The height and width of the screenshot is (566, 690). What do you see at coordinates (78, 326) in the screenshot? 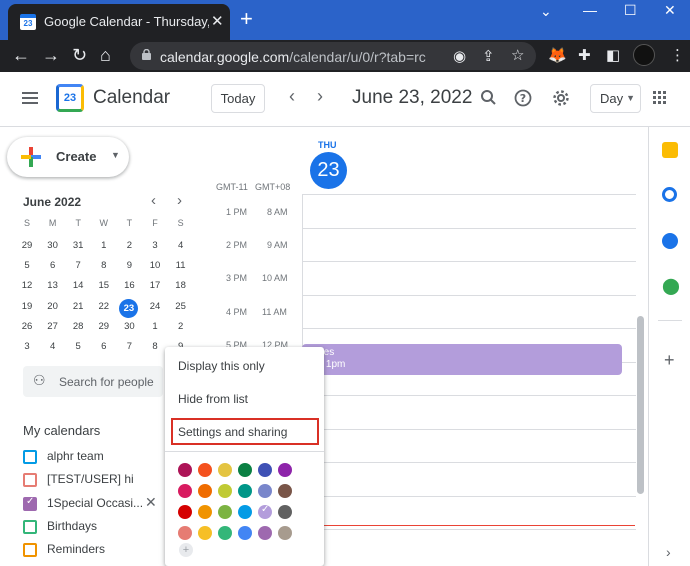
I see `mini-calendar-day: 28` at bounding box center [78, 326].